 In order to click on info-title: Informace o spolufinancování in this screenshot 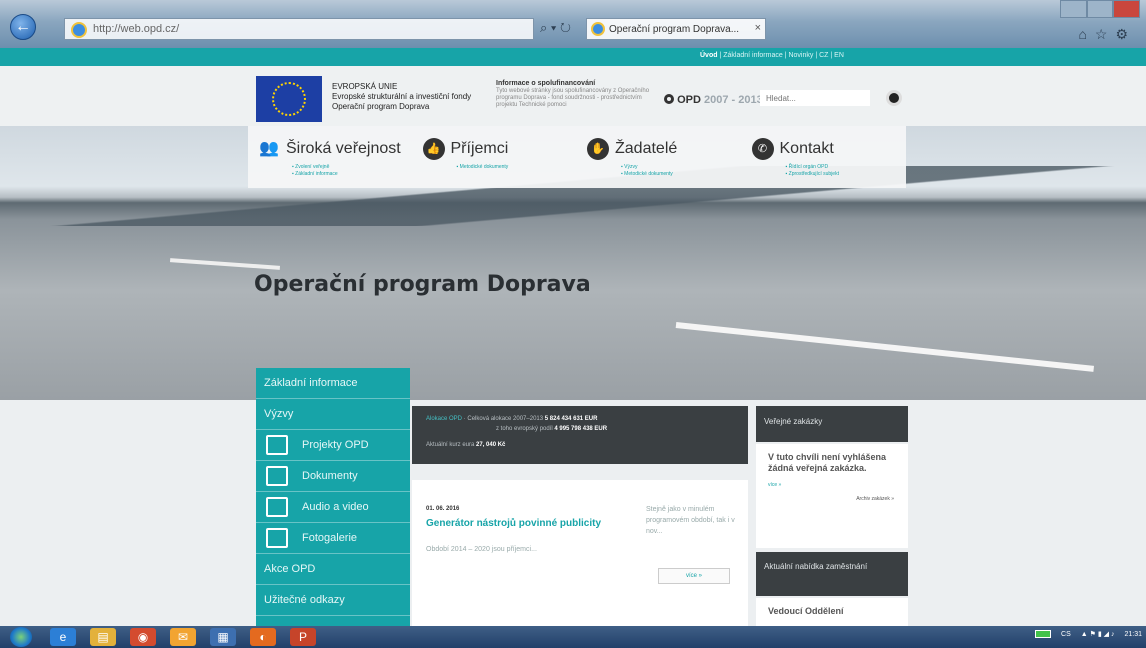, I will do `click(546, 83)`.